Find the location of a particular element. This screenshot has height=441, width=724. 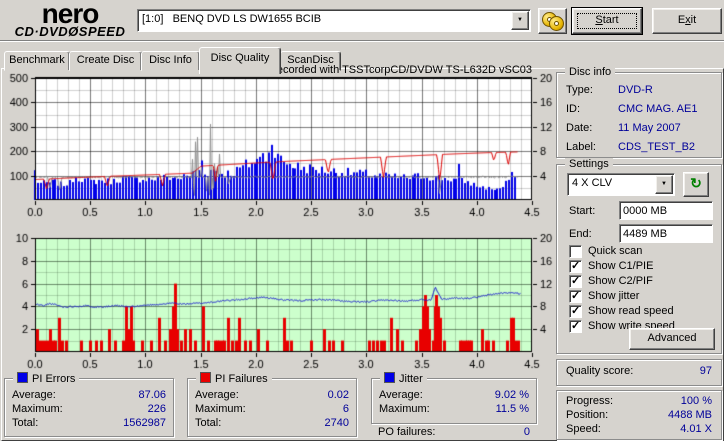

jitter-box: Jitter Average: 9.02 % Maximum: 11.5 % is located at coordinates (454, 398).